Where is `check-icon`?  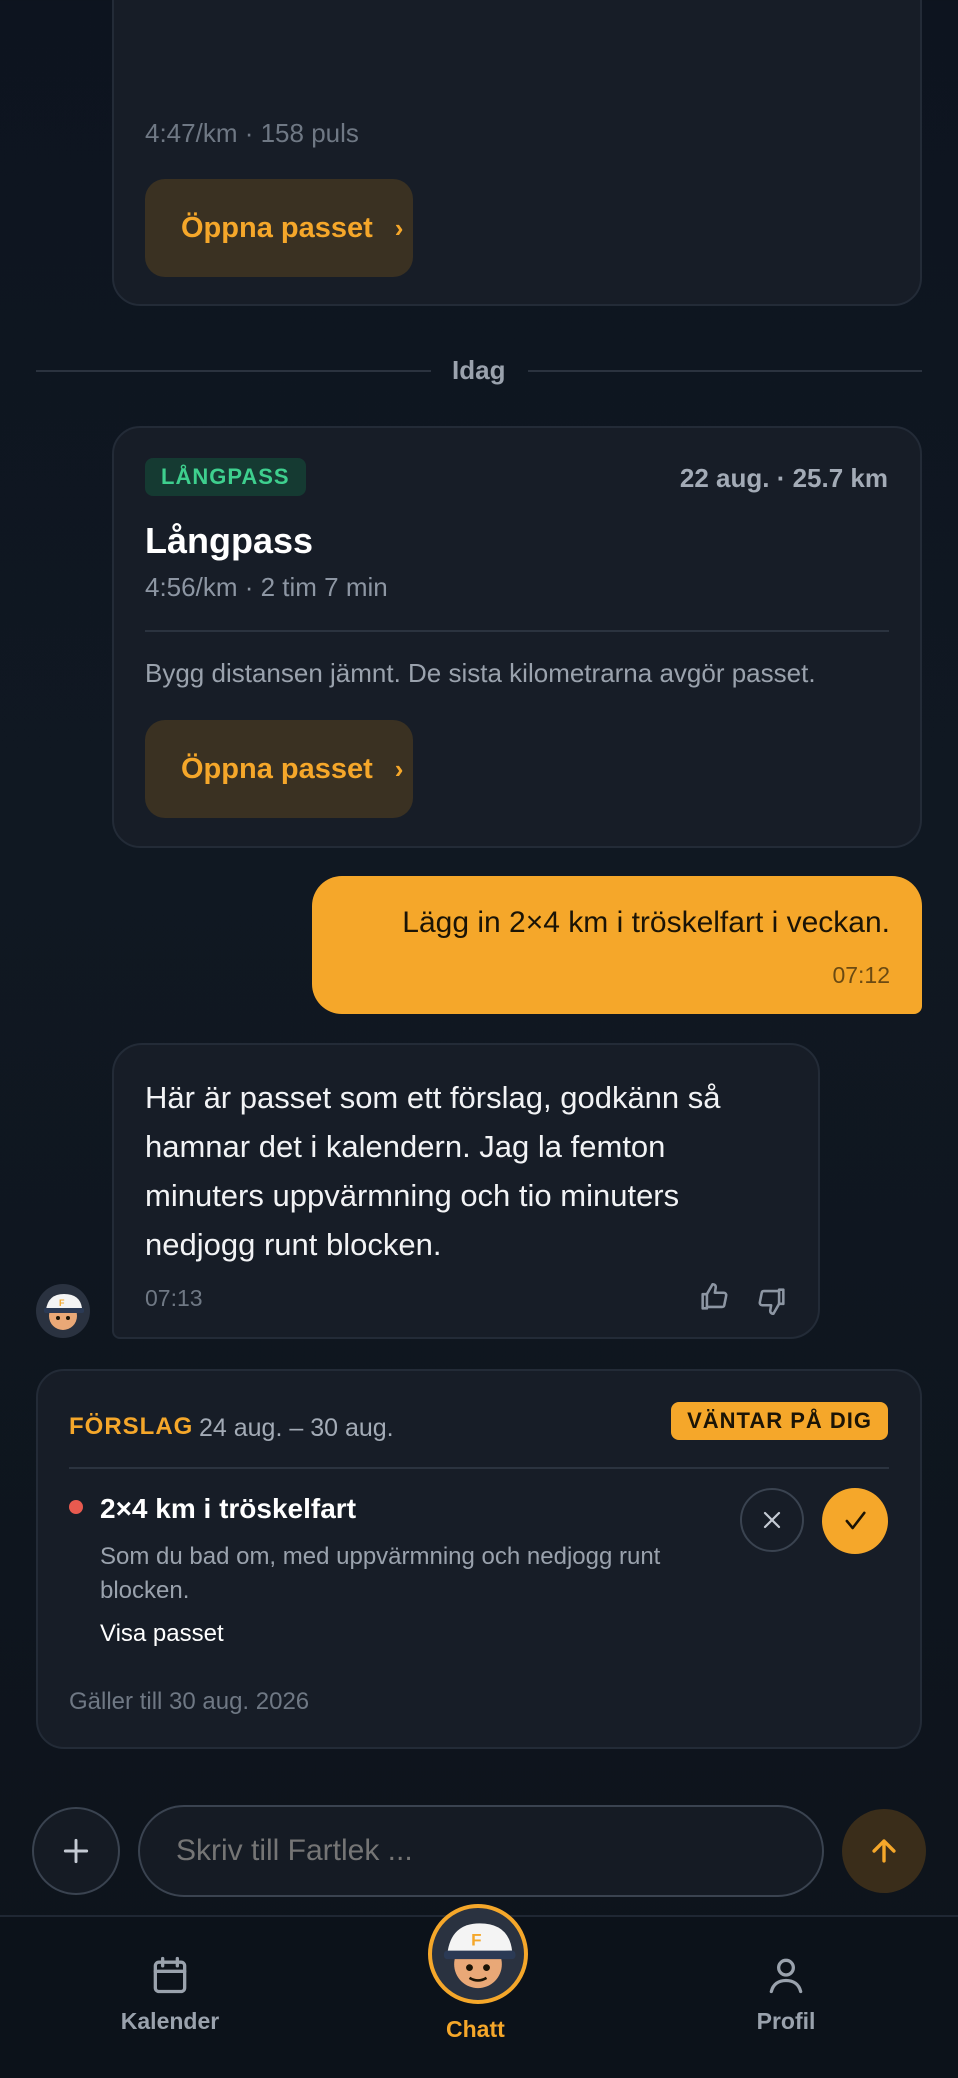
check-icon is located at coordinates (855, 1520).